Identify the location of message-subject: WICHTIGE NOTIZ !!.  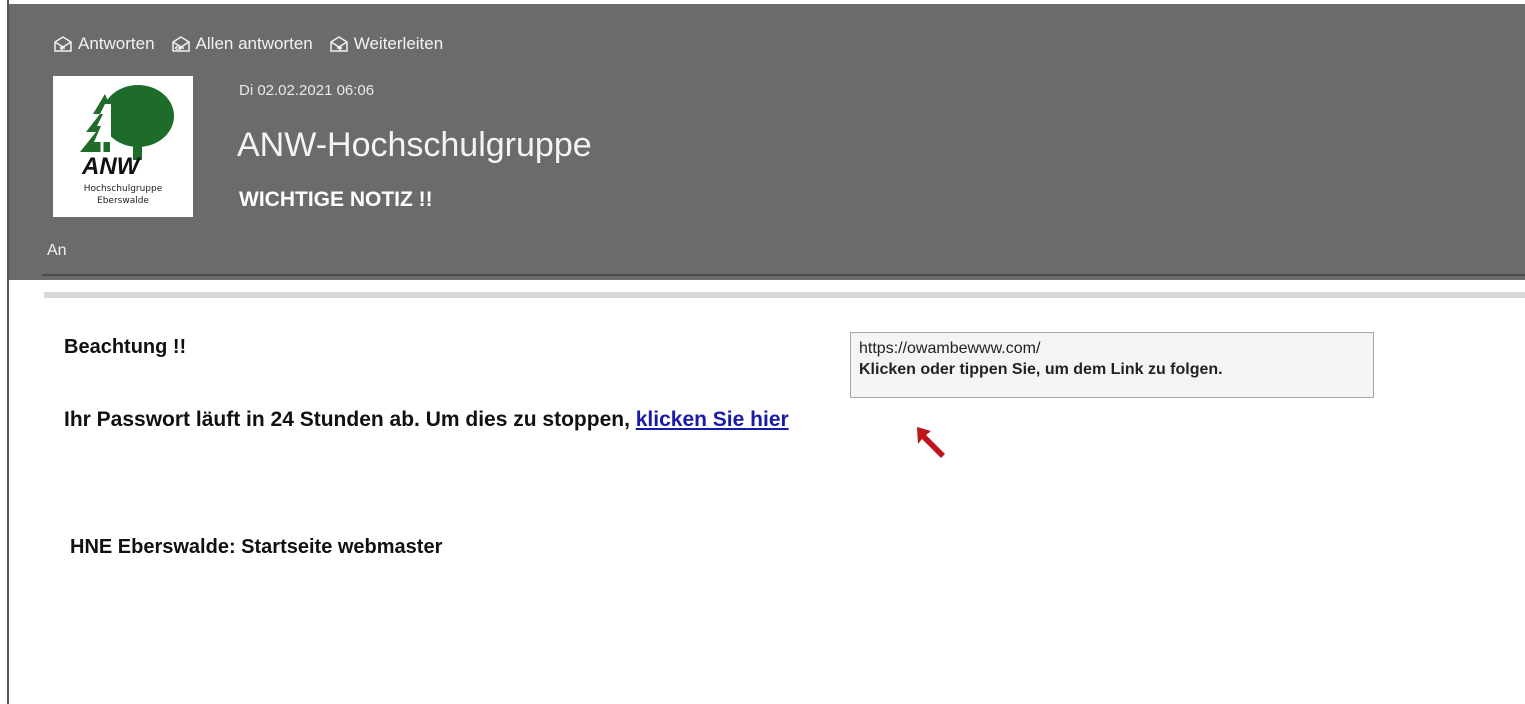
(336, 199).